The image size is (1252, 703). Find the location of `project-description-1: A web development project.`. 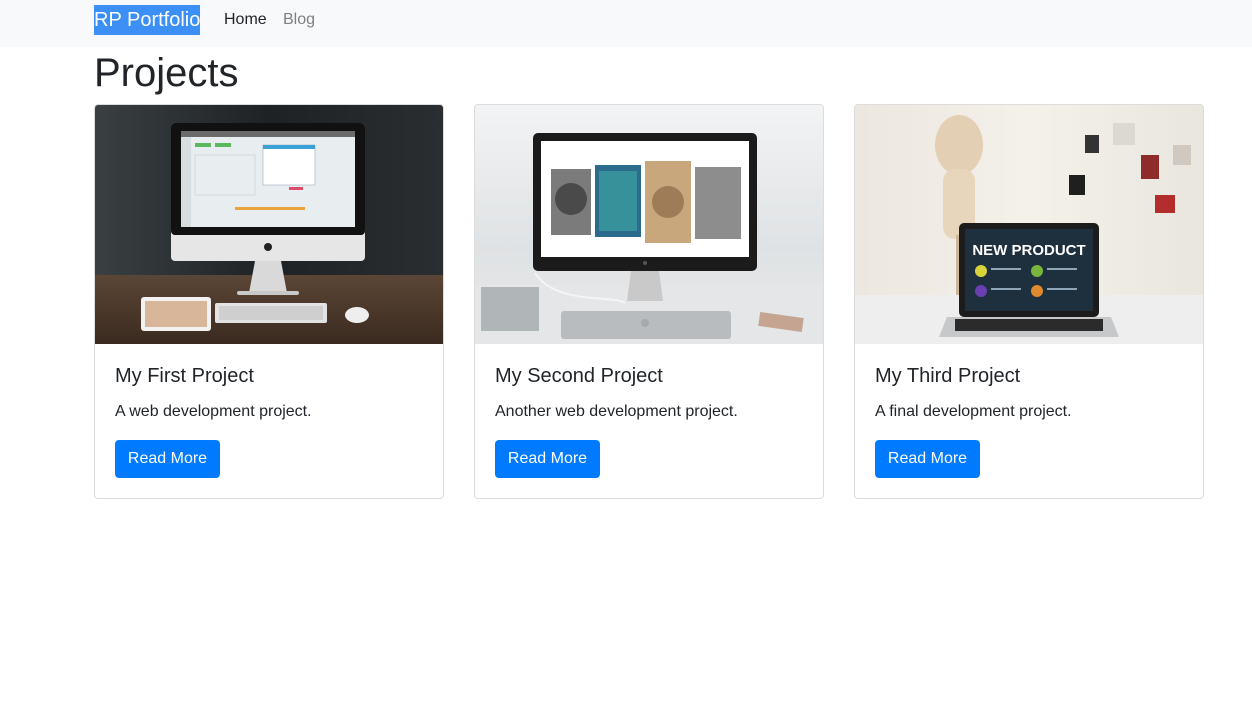

project-description-1: A web development project. is located at coordinates (213, 411).